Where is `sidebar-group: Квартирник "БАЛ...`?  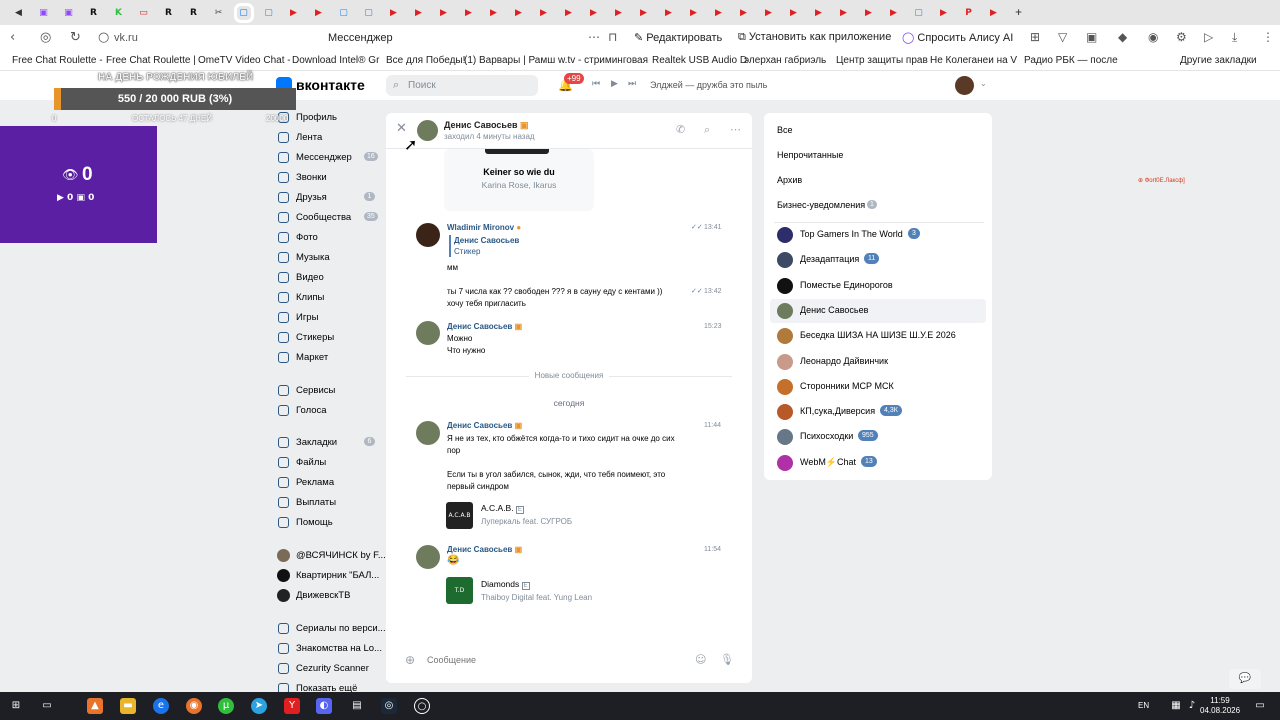
sidebar-group: Квартирник "БАЛ... is located at coordinates (331, 577).